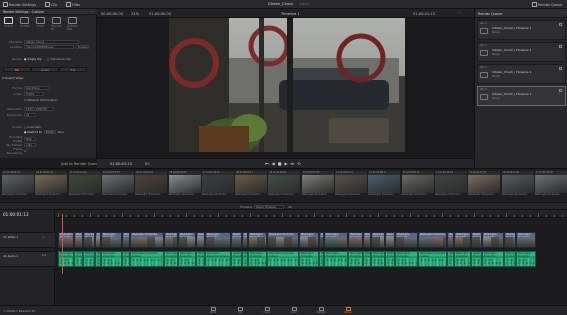  Describe the element at coordinates (59, 59) in the screenshot. I see `individual-clips-radio: ○ Individual clips` at that location.